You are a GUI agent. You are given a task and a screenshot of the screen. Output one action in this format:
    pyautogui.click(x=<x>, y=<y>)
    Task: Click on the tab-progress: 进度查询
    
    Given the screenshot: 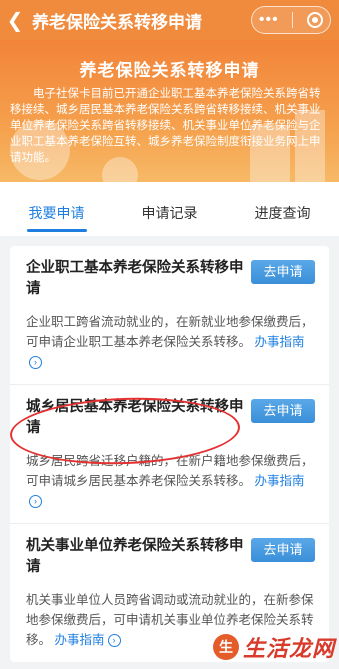 What is the action you would take?
    pyautogui.click(x=282, y=209)
    